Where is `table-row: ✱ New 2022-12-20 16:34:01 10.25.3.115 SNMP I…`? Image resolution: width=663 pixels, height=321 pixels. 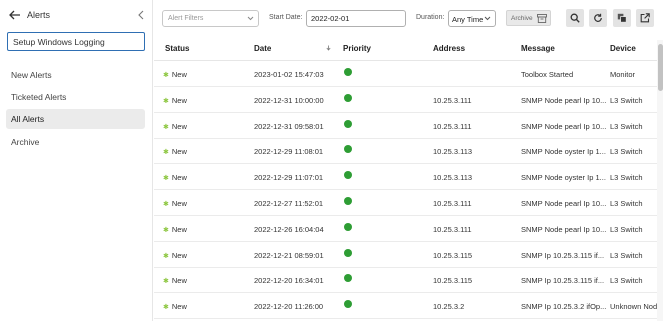 table-row: ✱ New 2022-12-20 16:34:01 10.25.3.115 SNMP I… is located at coordinates (405, 280).